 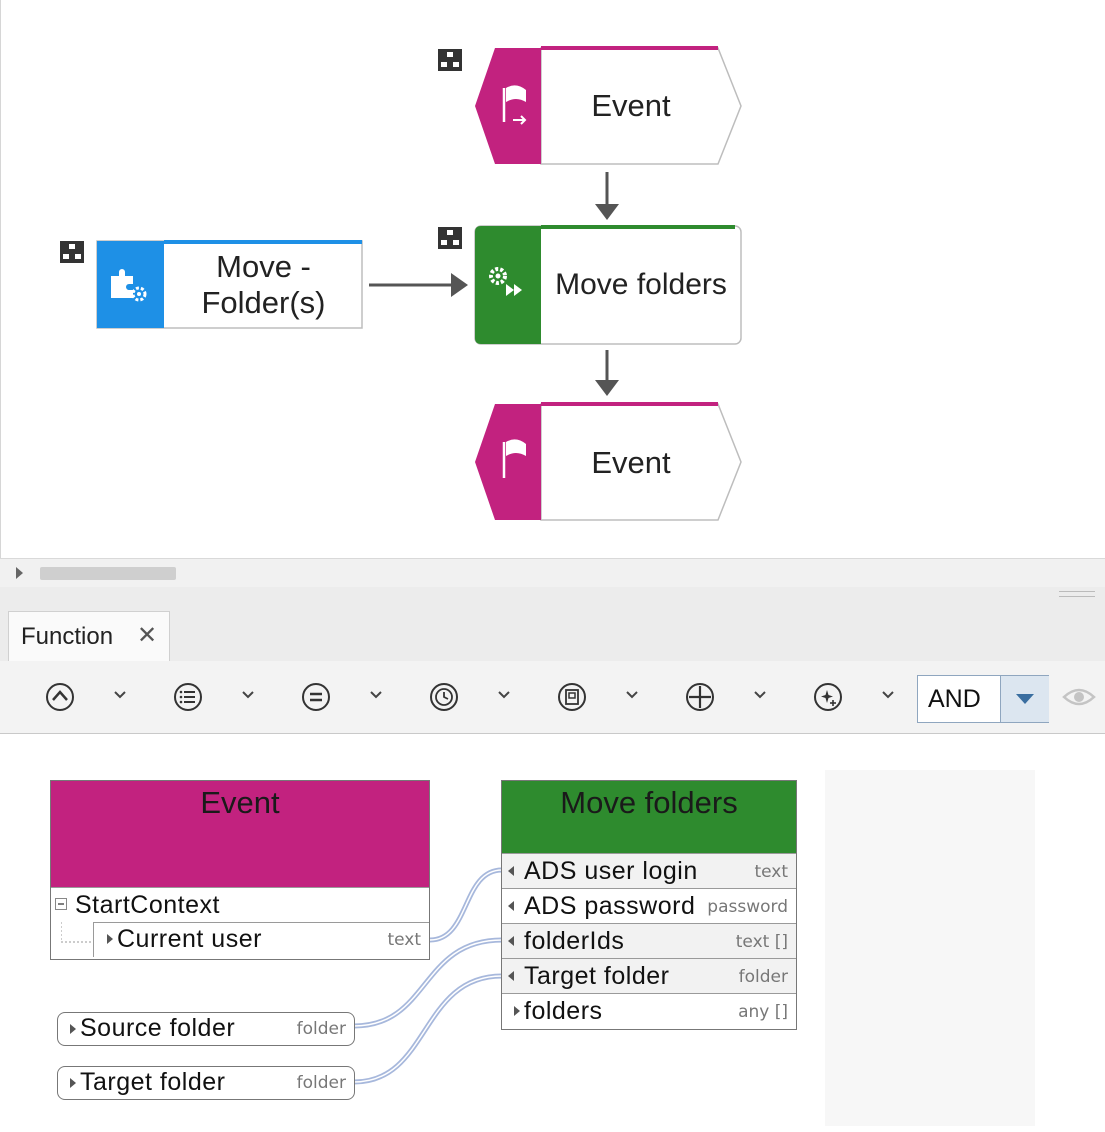 What do you see at coordinates (240, 905) in the screenshot?
I see `tree-group-row: StartContext` at bounding box center [240, 905].